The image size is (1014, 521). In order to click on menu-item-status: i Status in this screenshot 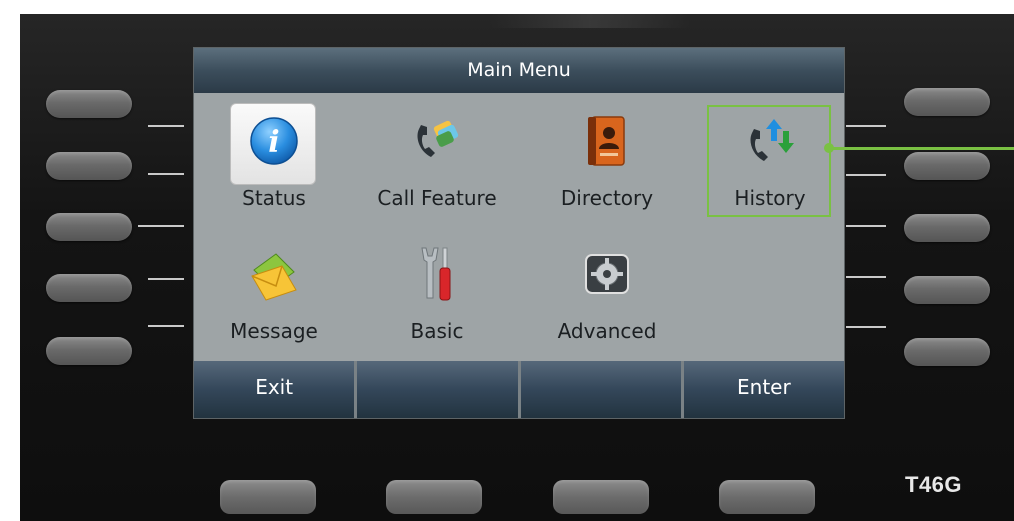, I will do `click(274, 158)`.